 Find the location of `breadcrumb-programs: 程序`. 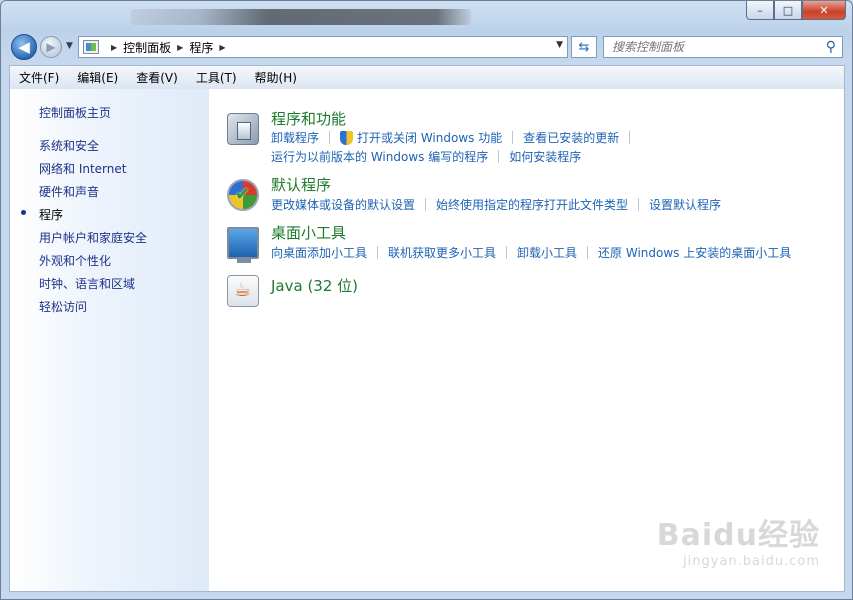

breadcrumb-programs: 程序 is located at coordinates (201, 47).